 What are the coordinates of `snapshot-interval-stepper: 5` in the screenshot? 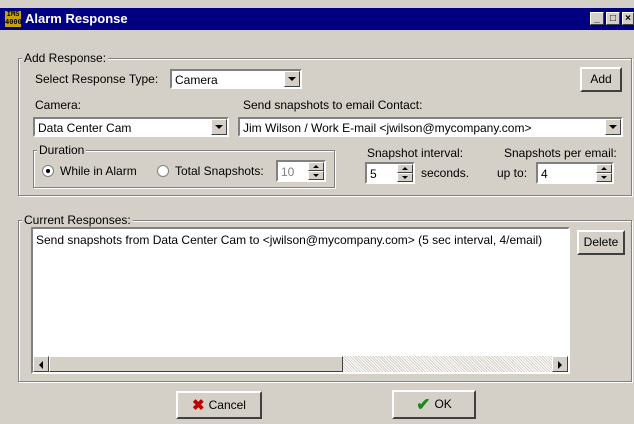 It's located at (390, 173).